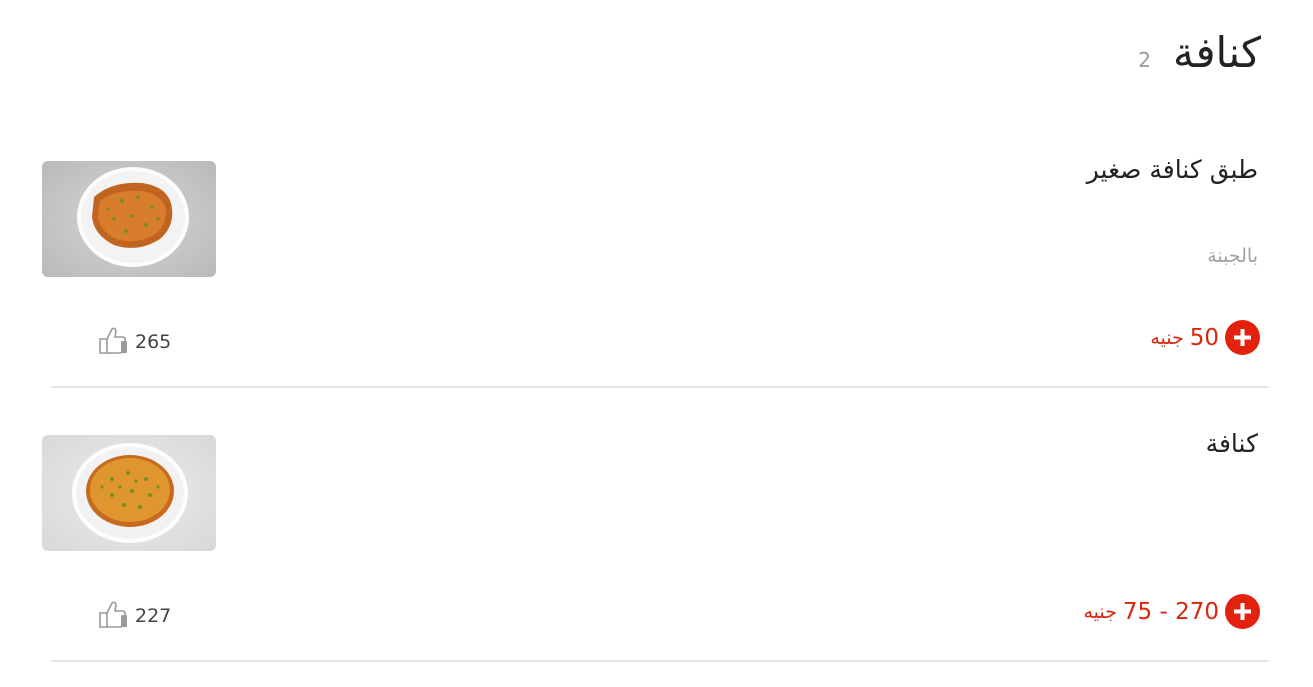 Image resolution: width=1313 pixels, height=687 pixels. I want to click on section-title: كنافة, so click(1216, 52).